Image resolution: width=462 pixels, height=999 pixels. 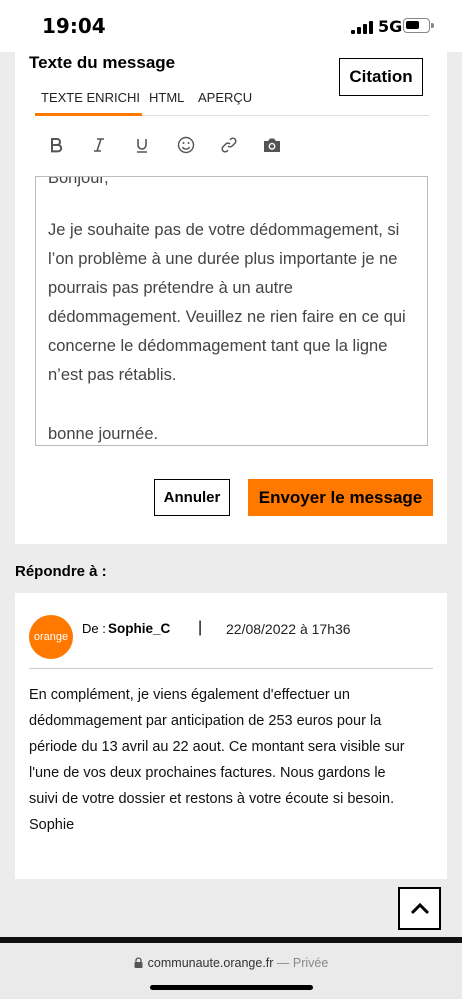 What do you see at coordinates (229, 145) in the screenshot?
I see `link-icon` at bounding box center [229, 145].